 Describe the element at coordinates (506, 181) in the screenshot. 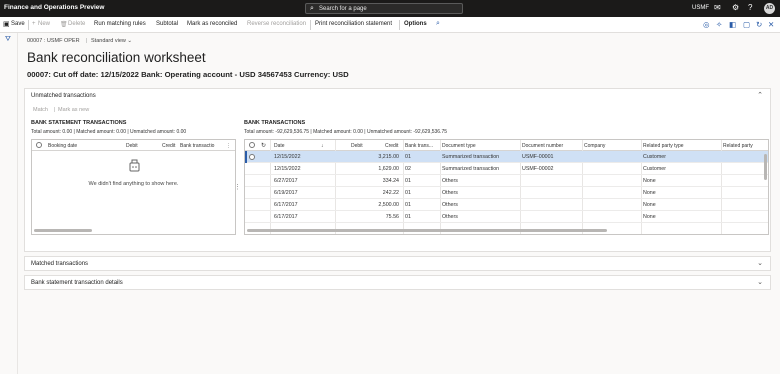

I see `table-row: 6/27/2017 334.24 01 Others None` at that location.